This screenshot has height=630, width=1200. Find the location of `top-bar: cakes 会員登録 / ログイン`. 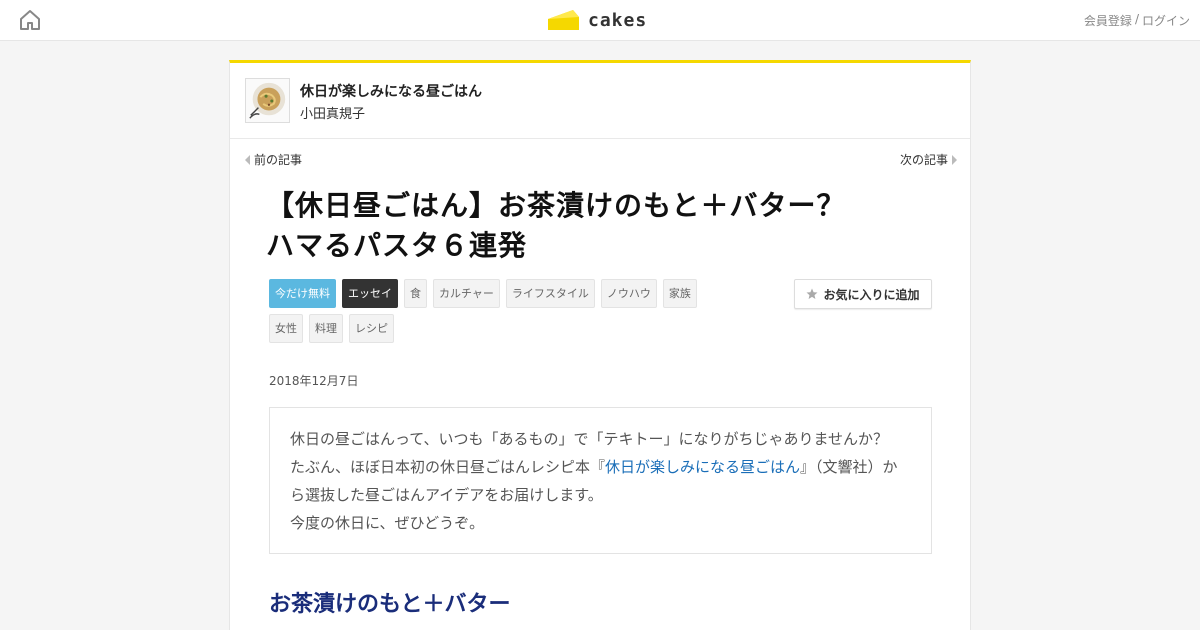

top-bar: cakes 会員登録 / ログイン is located at coordinates (600, 20).